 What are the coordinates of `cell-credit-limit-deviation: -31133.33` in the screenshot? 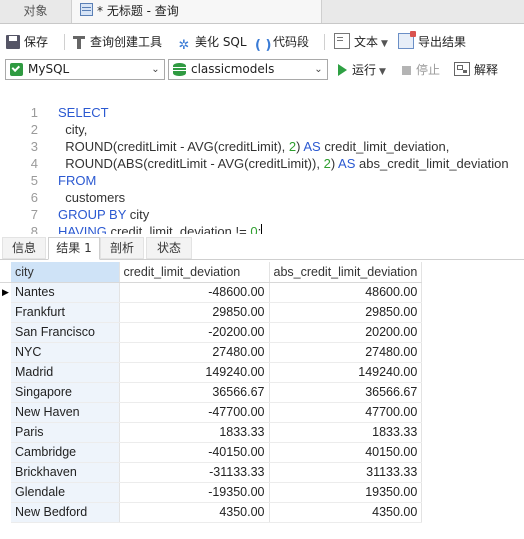 It's located at (194, 472).